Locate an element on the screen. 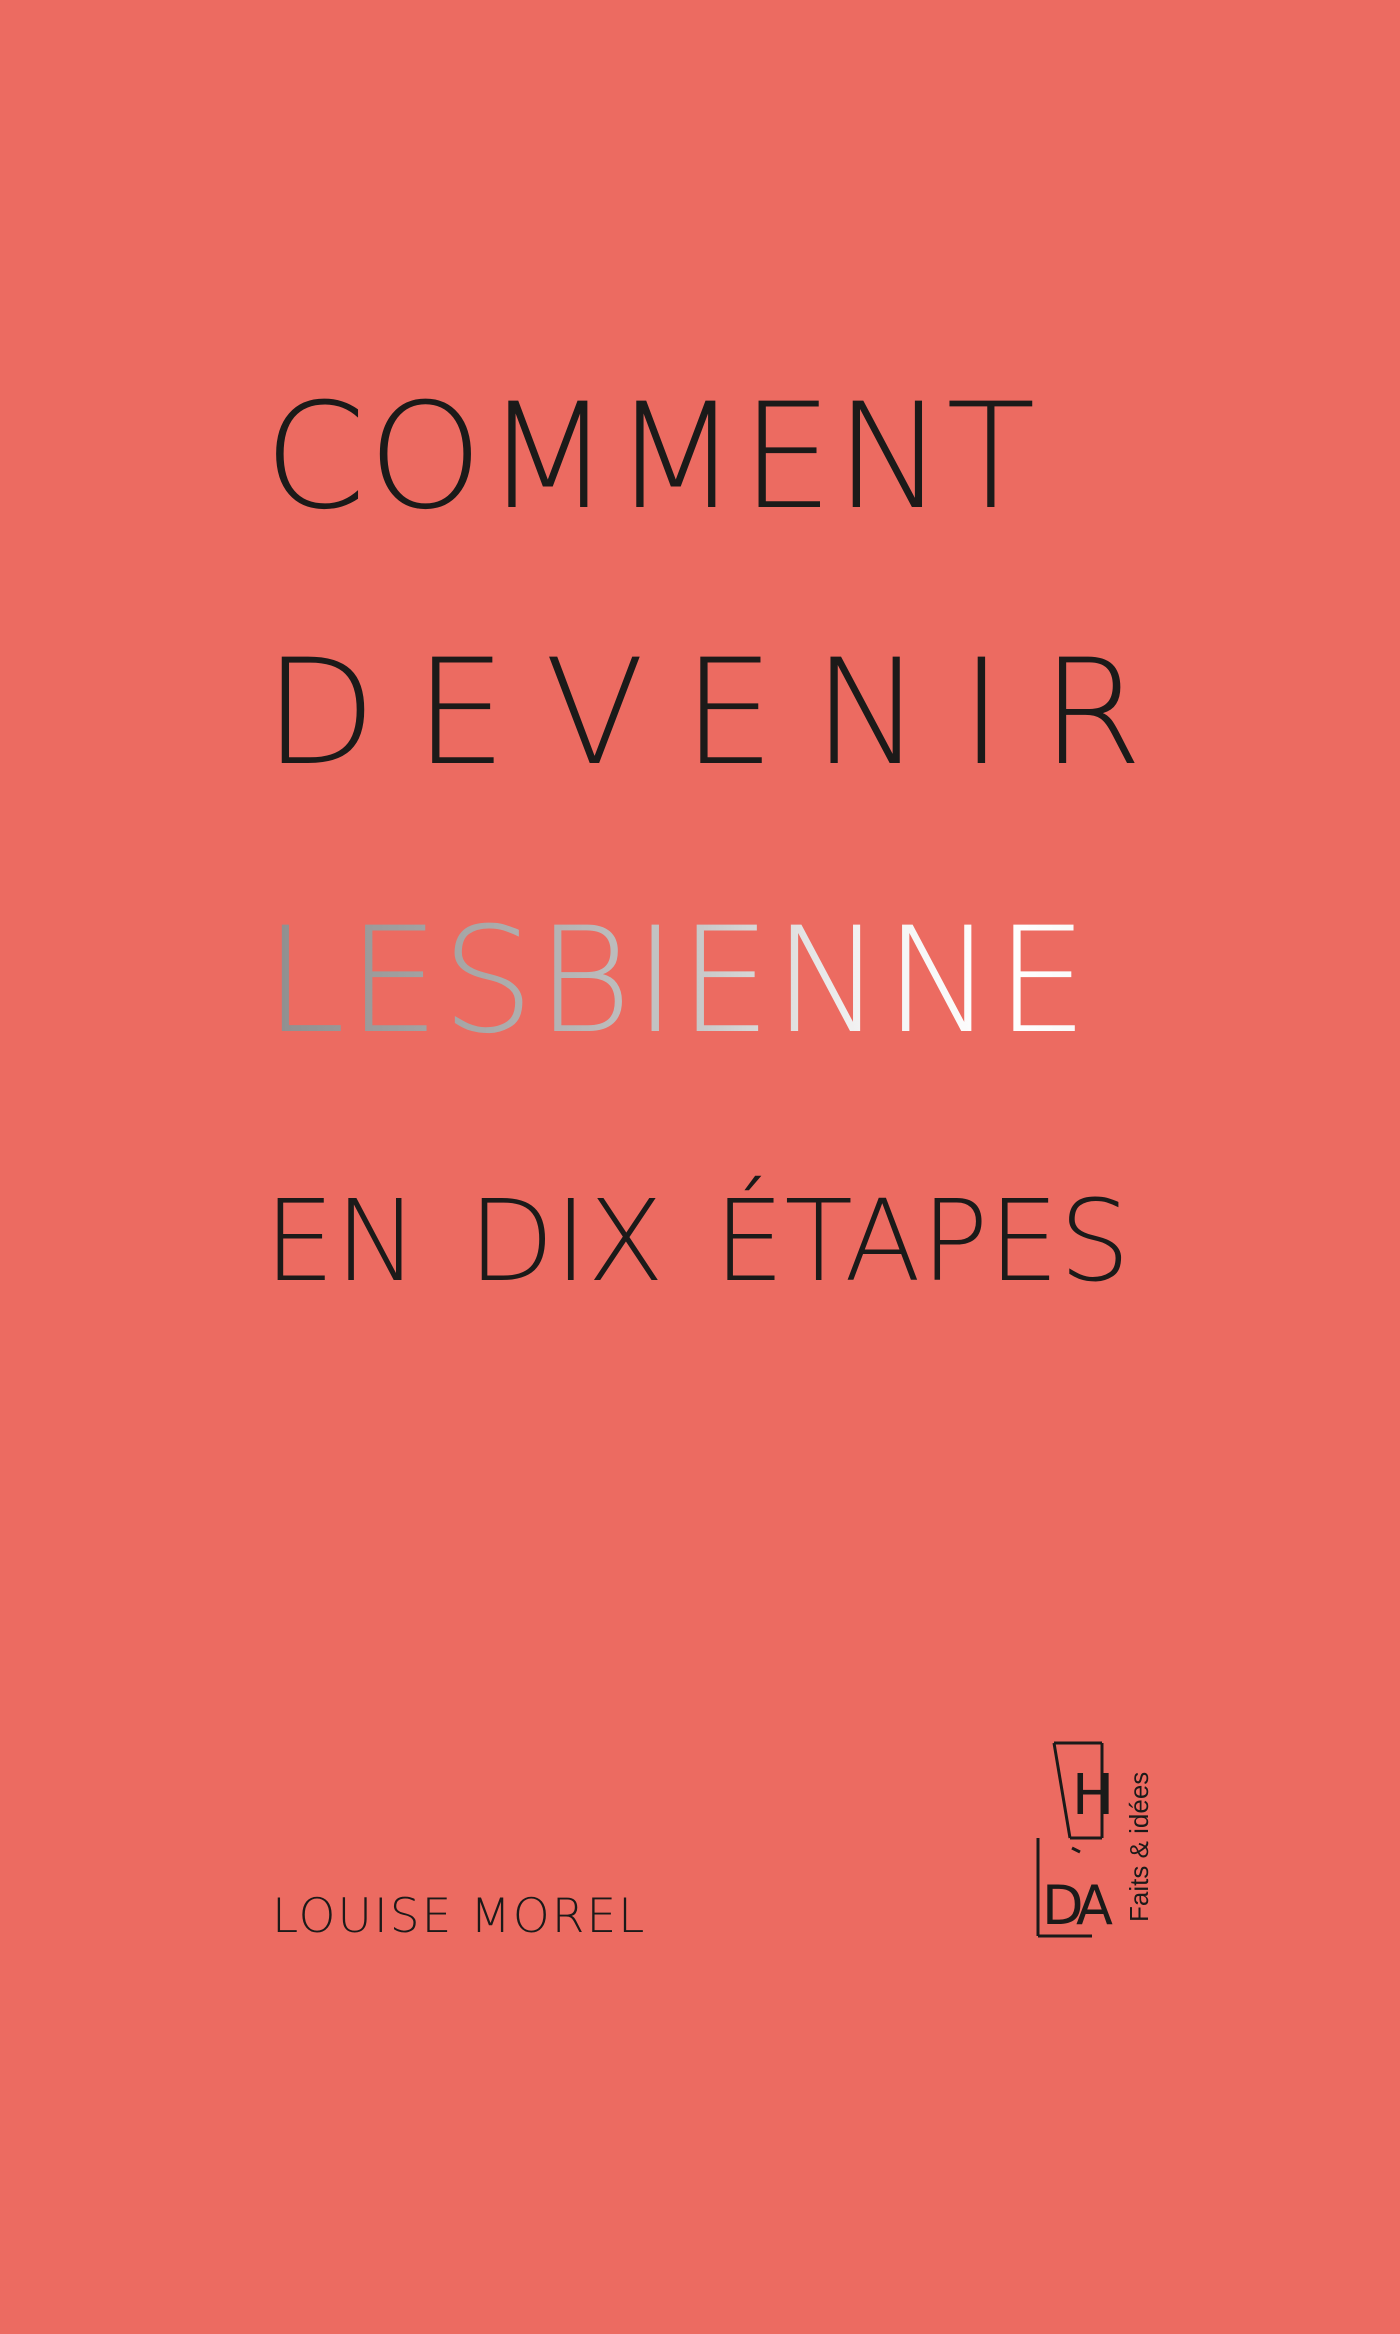 This screenshot has width=1400, height=2334. title-line-1: COMMENT is located at coordinates (651, 457).